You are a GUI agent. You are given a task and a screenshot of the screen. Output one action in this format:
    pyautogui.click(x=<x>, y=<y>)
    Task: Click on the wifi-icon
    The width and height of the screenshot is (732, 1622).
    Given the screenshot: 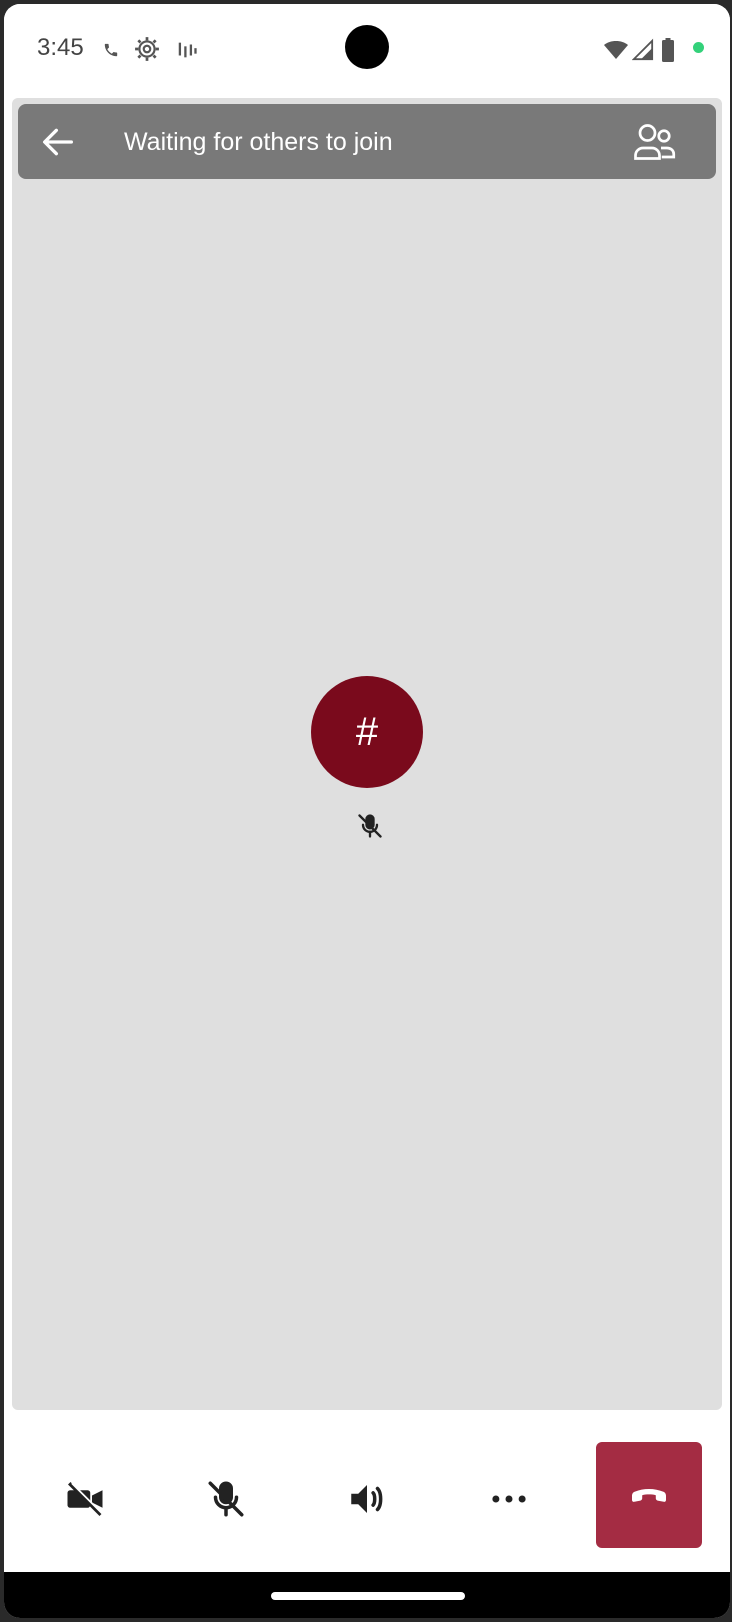 What is the action you would take?
    pyautogui.click(x=616, y=50)
    